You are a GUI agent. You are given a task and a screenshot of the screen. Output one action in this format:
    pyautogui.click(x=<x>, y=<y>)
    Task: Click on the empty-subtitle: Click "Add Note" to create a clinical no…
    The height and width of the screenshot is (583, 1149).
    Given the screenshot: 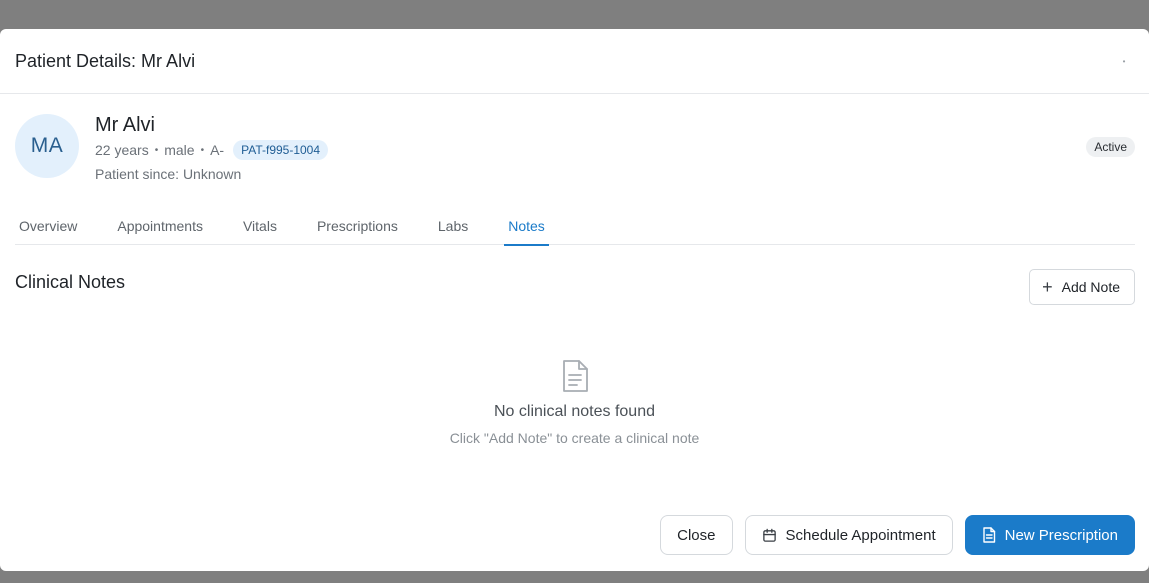 What is the action you would take?
    pyautogui.click(x=574, y=438)
    